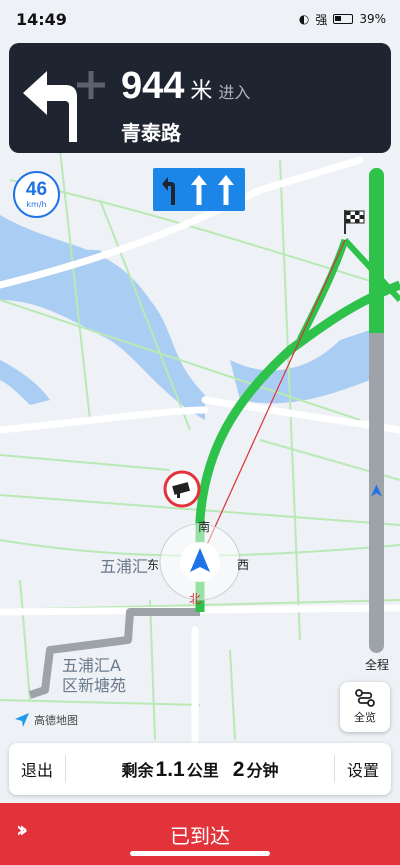  Describe the element at coordinates (365, 698) in the screenshot. I see `route-overview-icon` at that location.